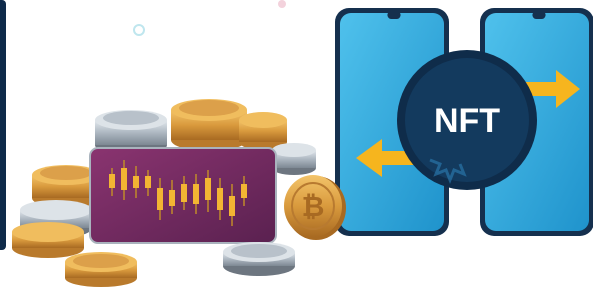 This screenshot has height=289, width=593. Describe the element at coordinates (183, 195) in the screenshot. I see `candlestick-chart-icon` at that location.